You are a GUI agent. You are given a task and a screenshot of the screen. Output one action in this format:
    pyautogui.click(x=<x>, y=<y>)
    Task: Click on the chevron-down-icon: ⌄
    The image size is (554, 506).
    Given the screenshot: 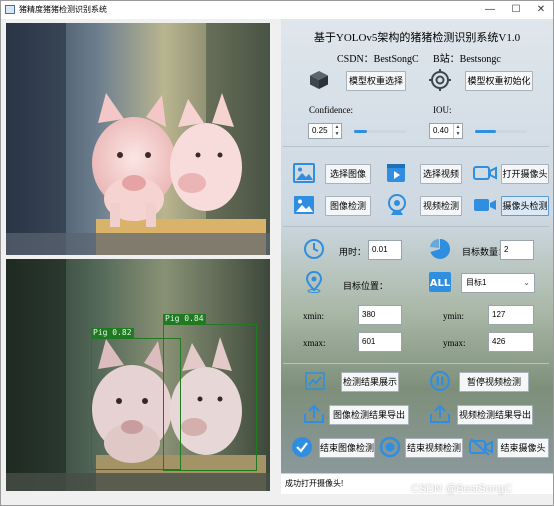 What is the action you would take?
    pyautogui.click(x=526, y=282)
    